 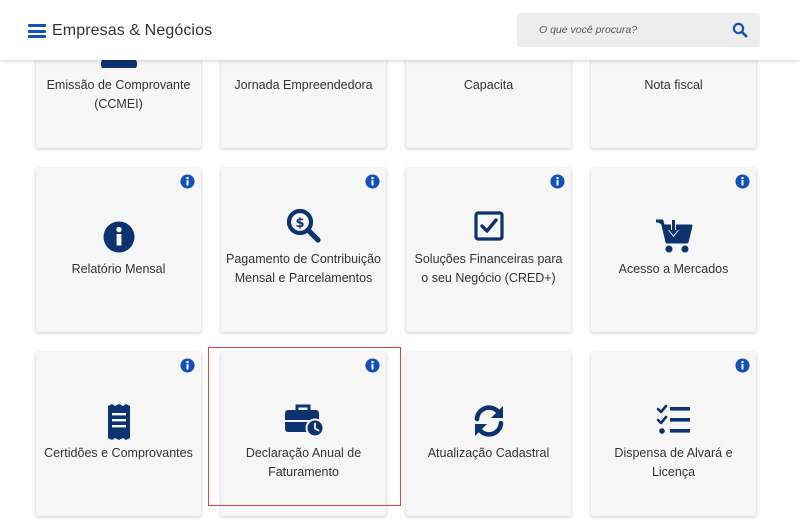 I want to click on card-atualizacao-cadastral: Atualização Cadastral, so click(x=488, y=434).